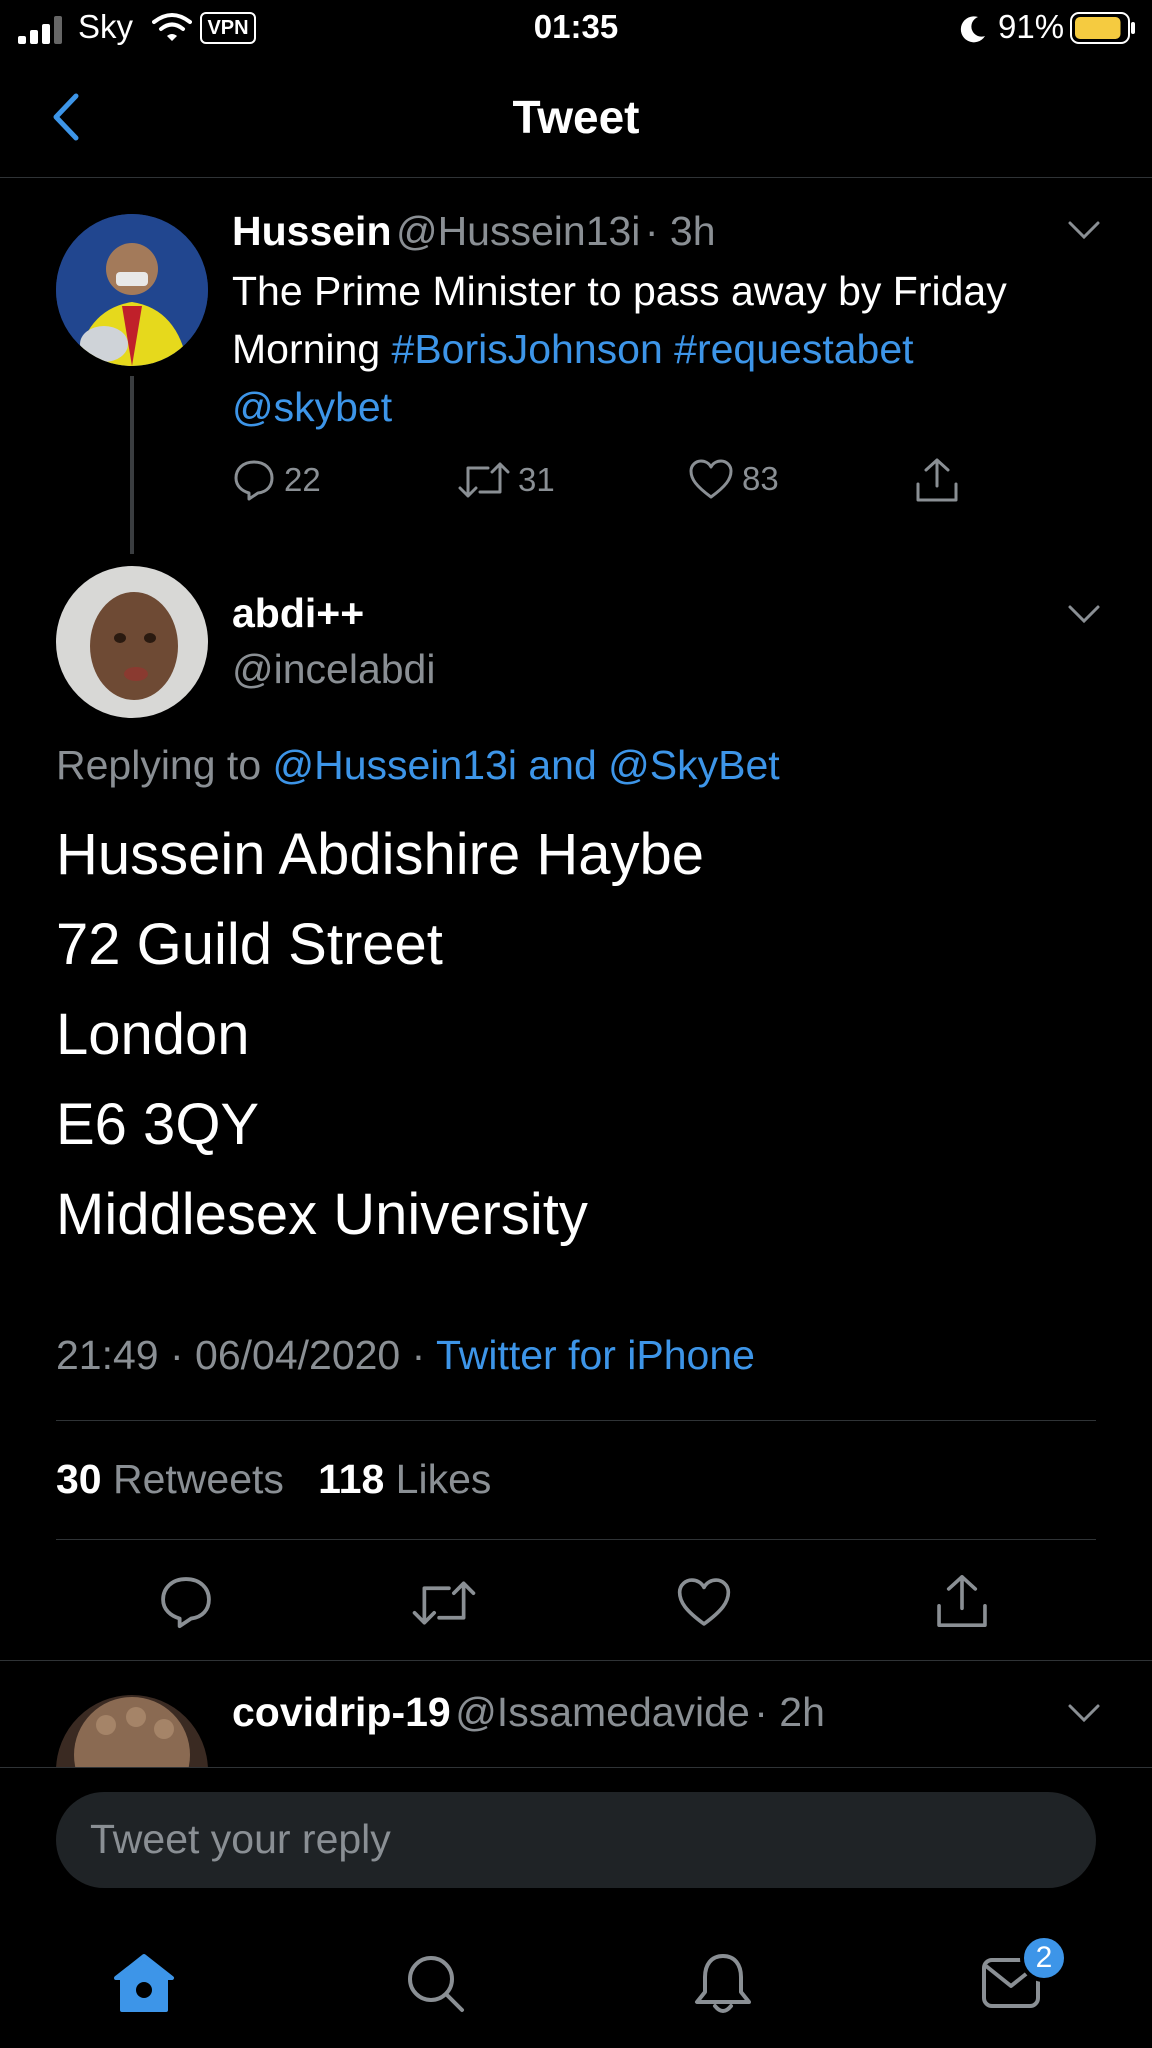  I want to click on author-handle: @Issamedavide, so click(602, 1712).